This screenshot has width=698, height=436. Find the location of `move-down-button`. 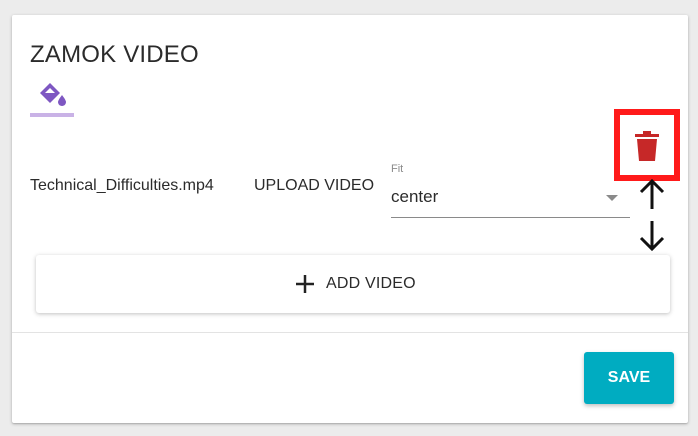

move-down-button is located at coordinates (652, 236).